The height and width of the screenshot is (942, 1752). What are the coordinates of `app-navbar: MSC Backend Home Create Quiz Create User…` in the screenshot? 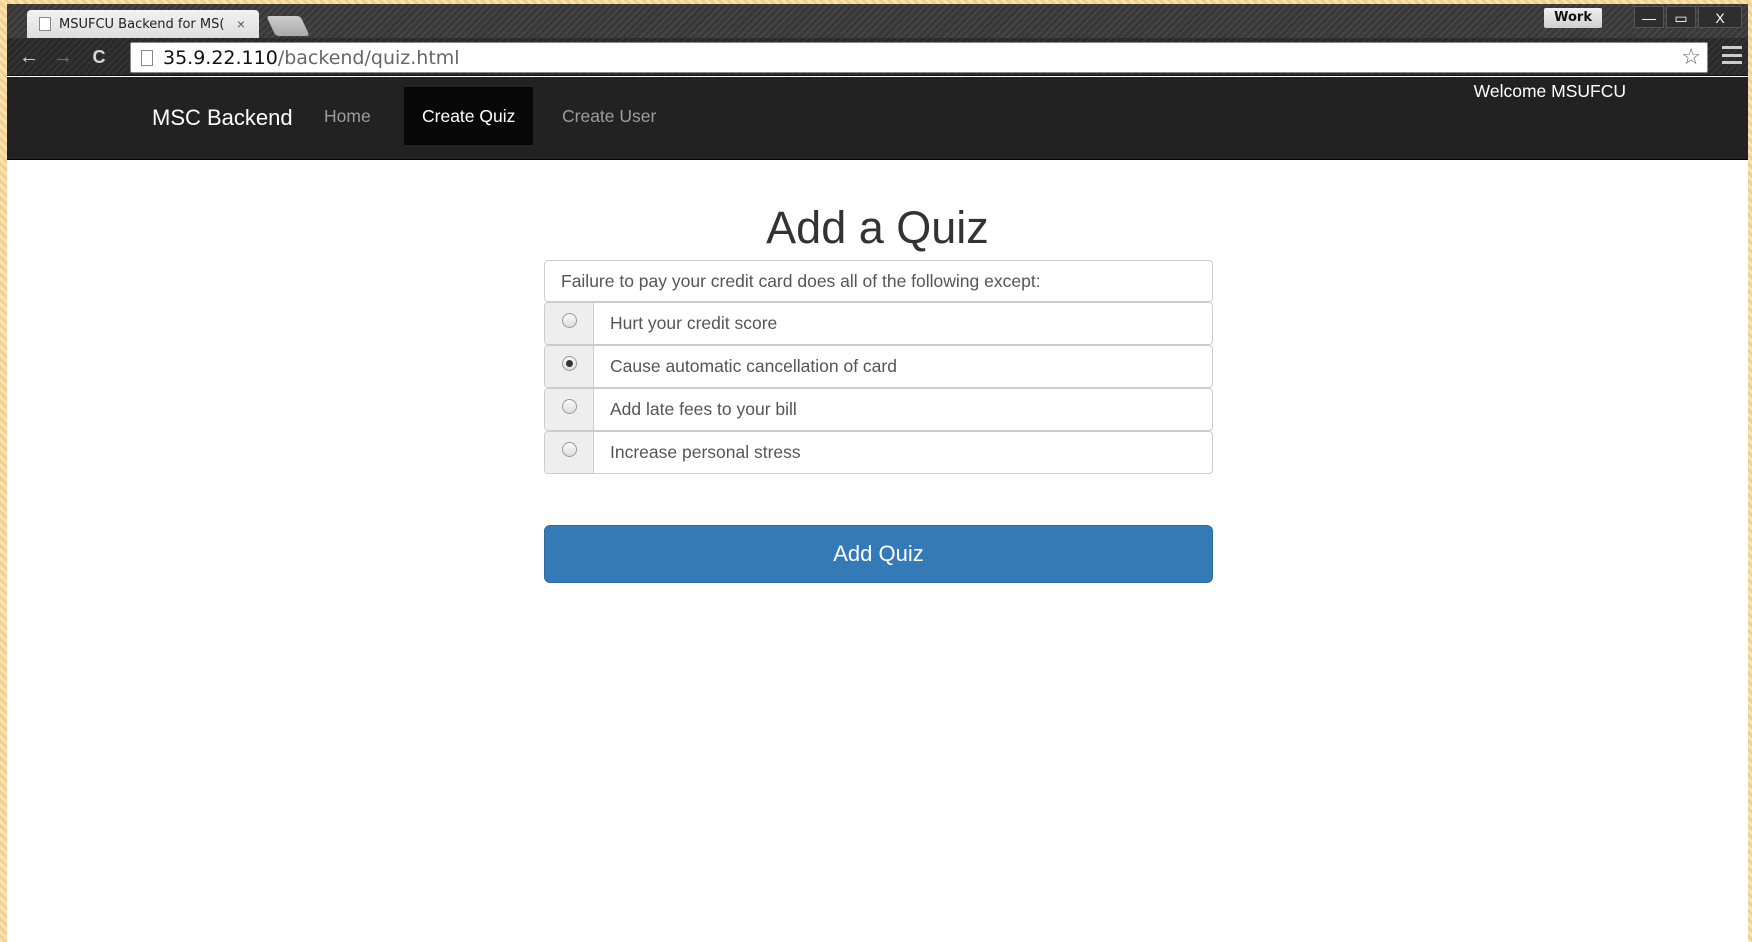 It's located at (877, 118).